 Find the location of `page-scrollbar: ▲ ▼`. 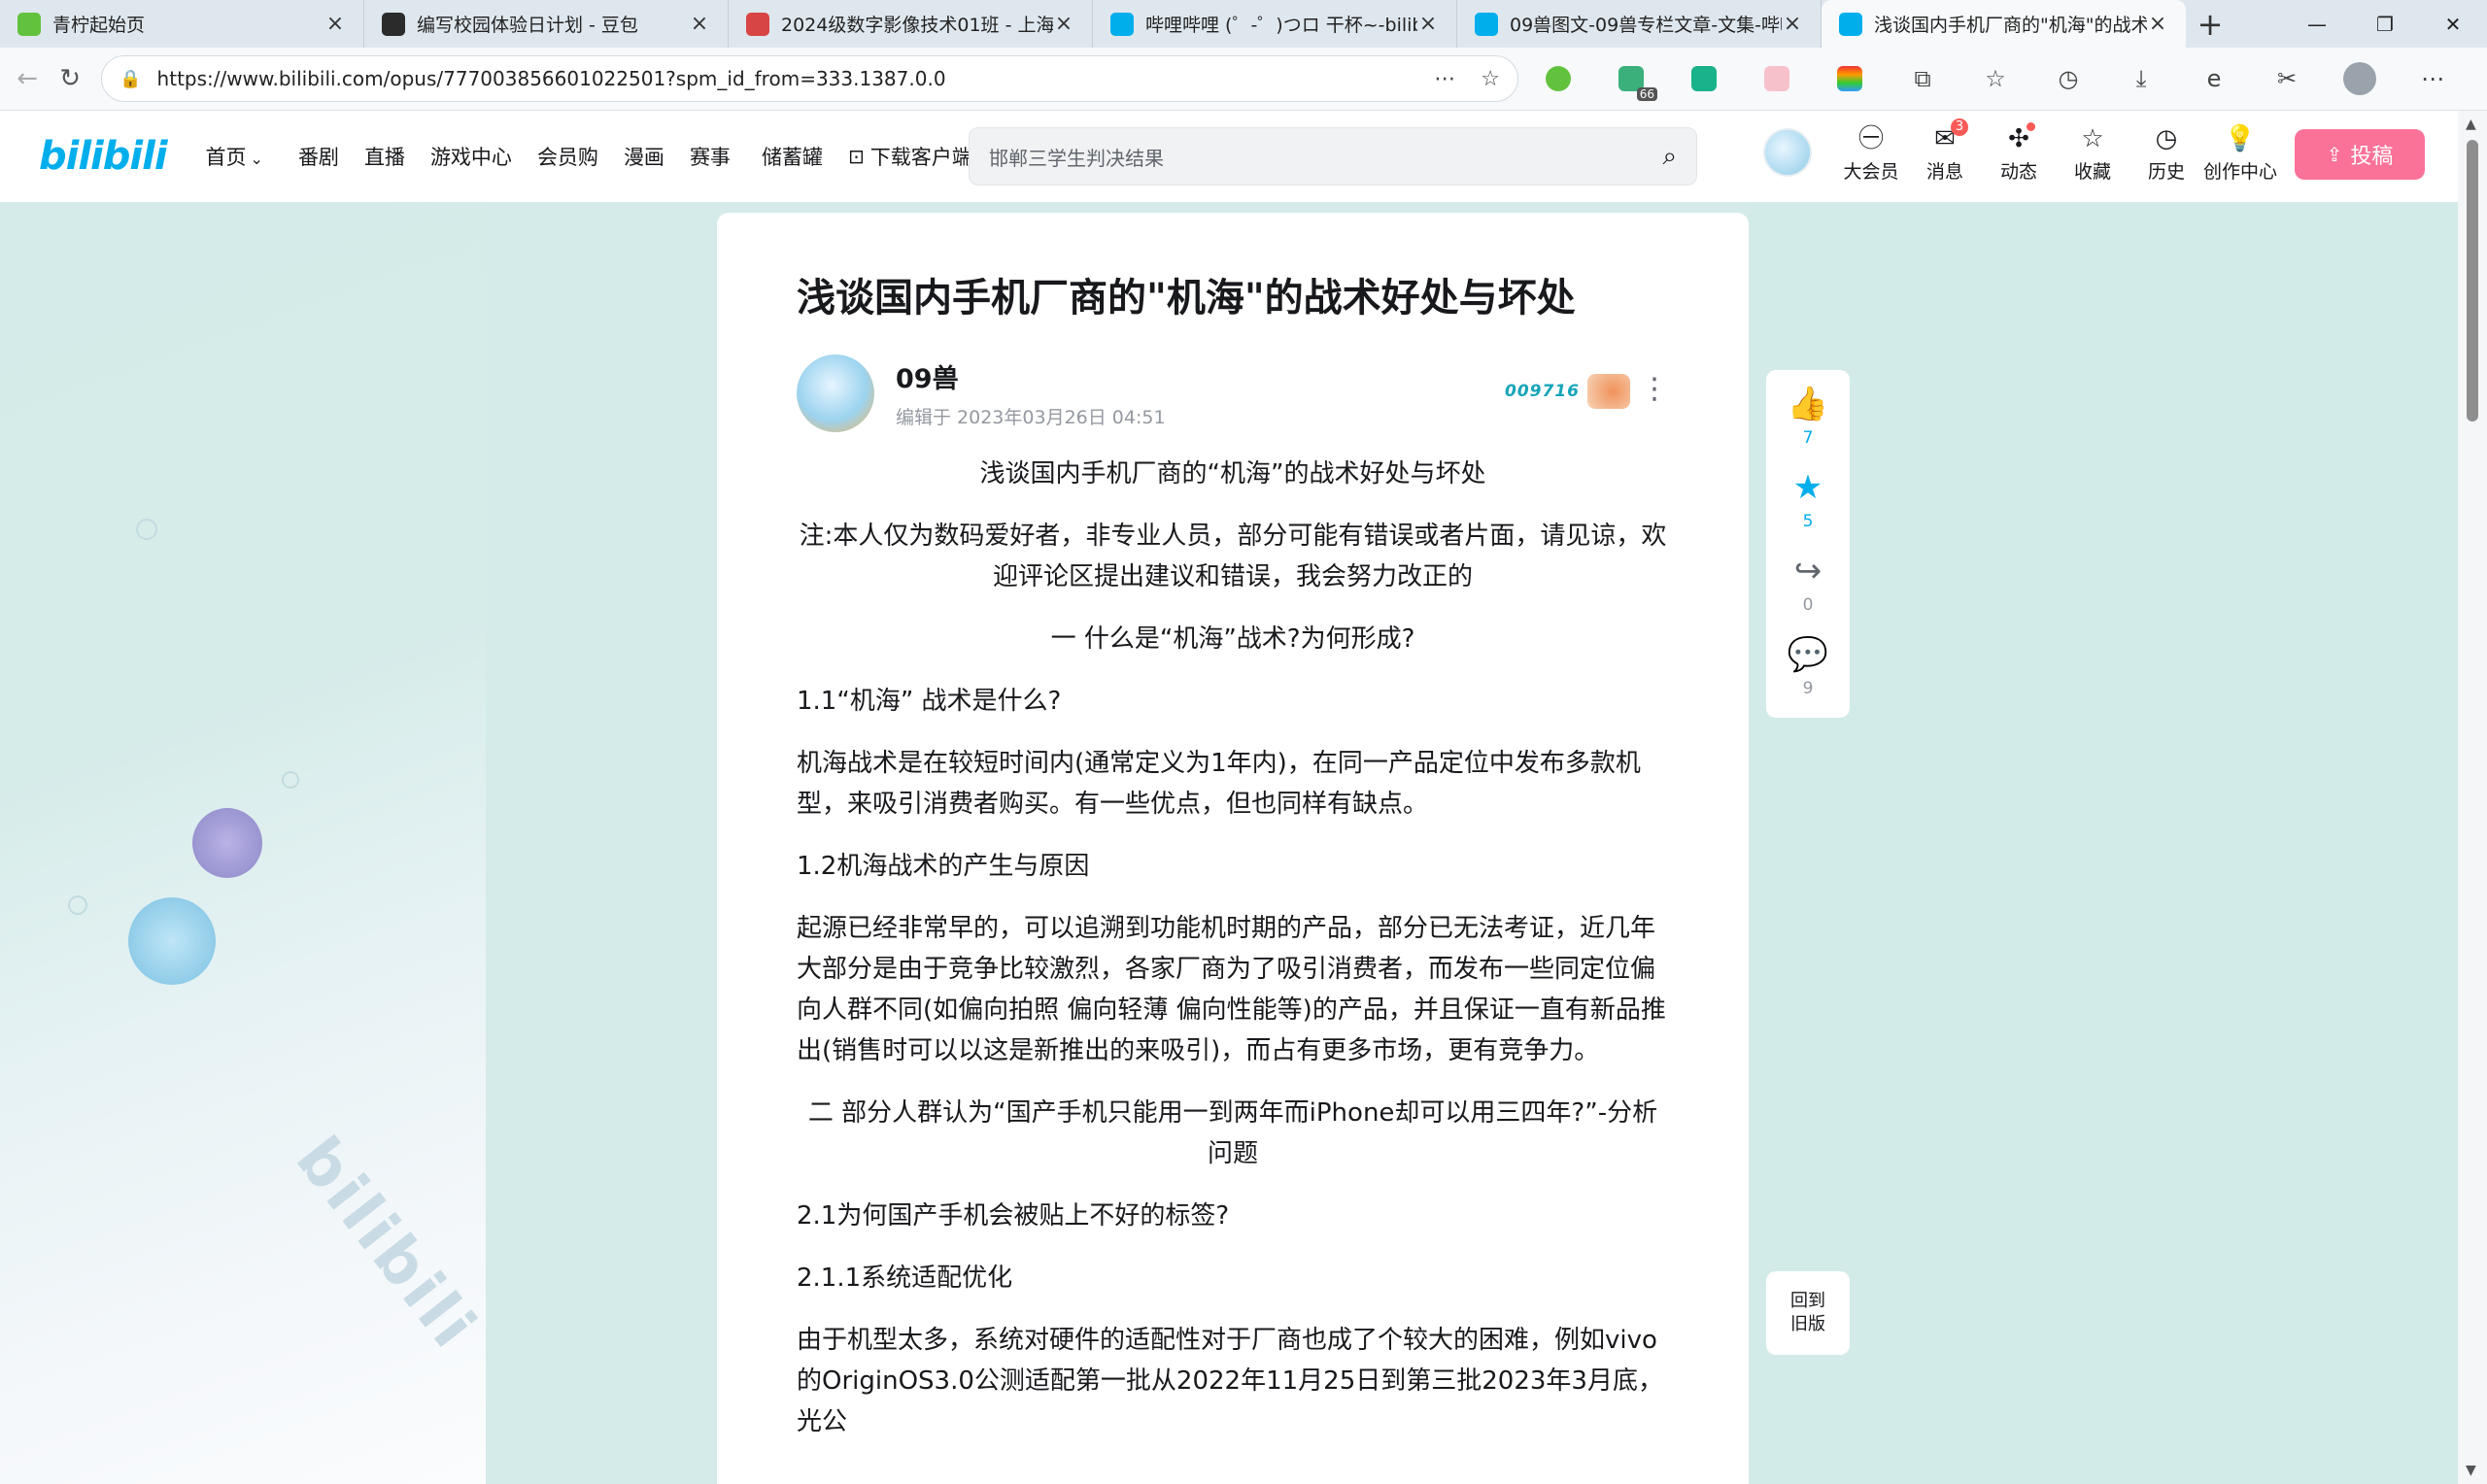

page-scrollbar: ▲ ▼ is located at coordinates (2472, 797).